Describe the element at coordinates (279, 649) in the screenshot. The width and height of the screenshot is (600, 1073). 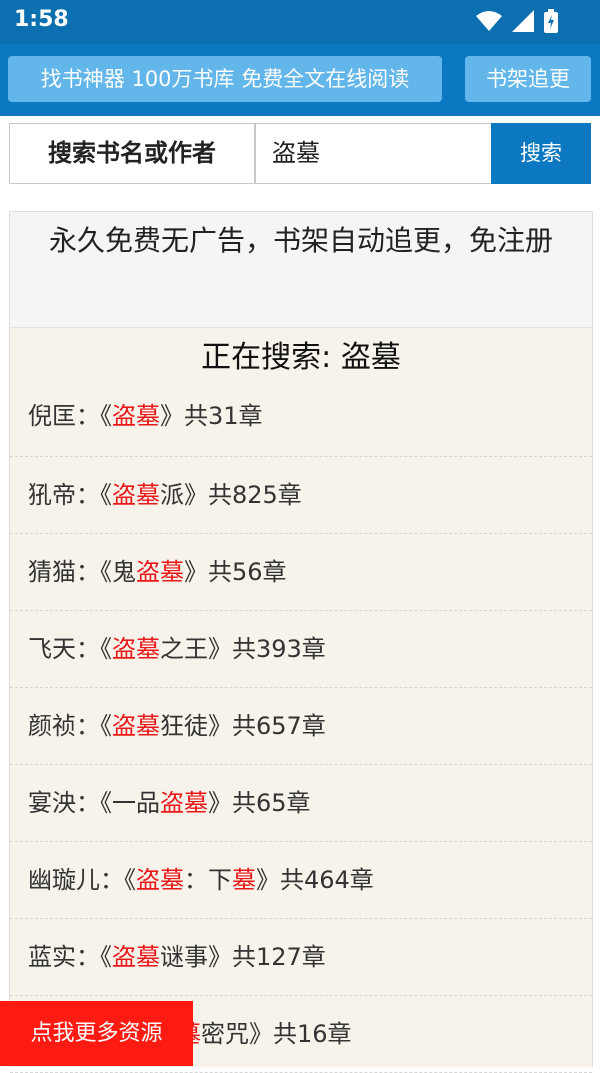
I see `result-text: 共393章` at that location.